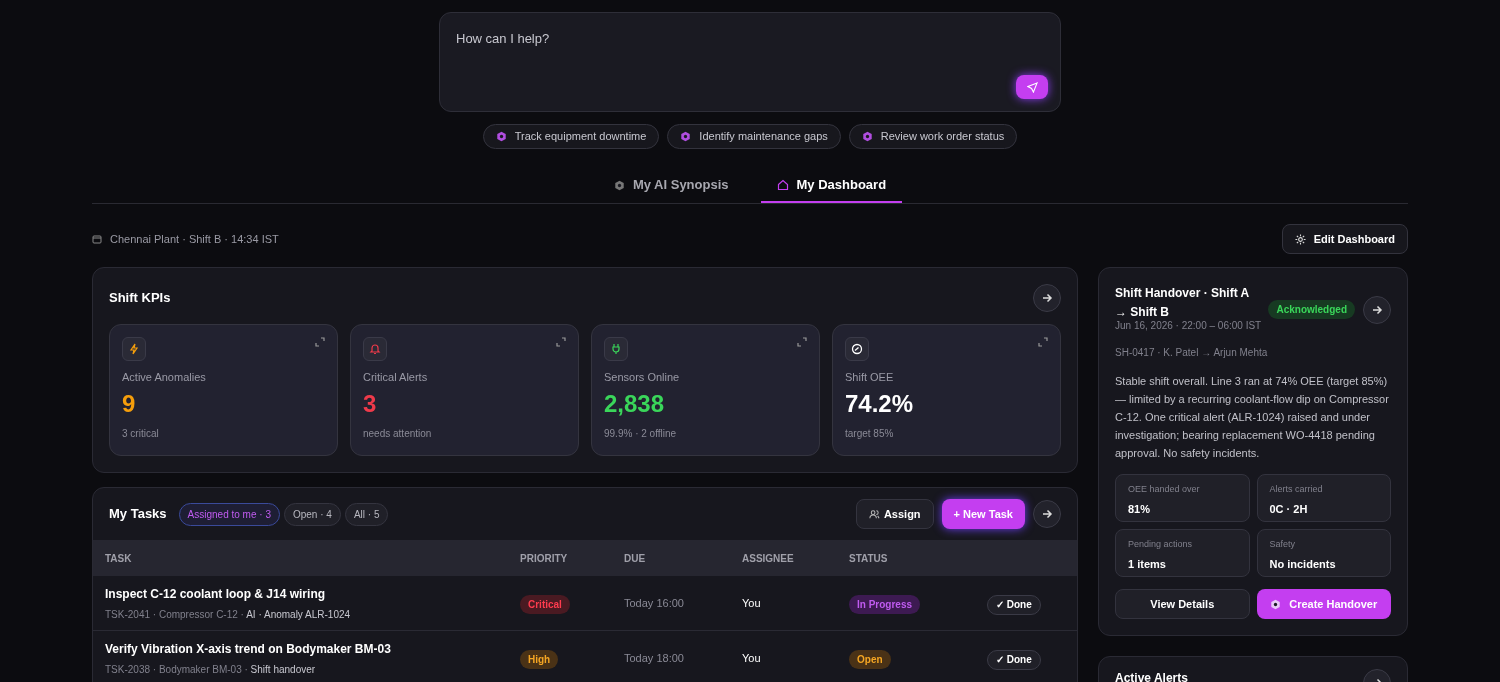  What do you see at coordinates (1147, 564) in the screenshot?
I see `stat-value: 1 items` at bounding box center [1147, 564].